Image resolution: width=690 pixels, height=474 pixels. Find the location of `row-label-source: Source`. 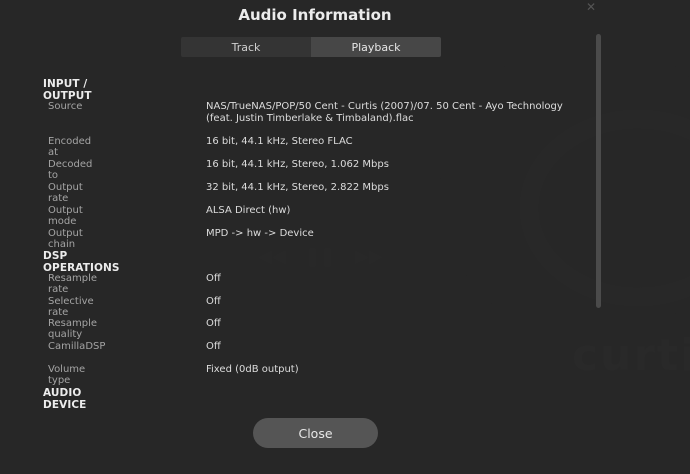

row-label-source: Source is located at coordinates (65, 106).